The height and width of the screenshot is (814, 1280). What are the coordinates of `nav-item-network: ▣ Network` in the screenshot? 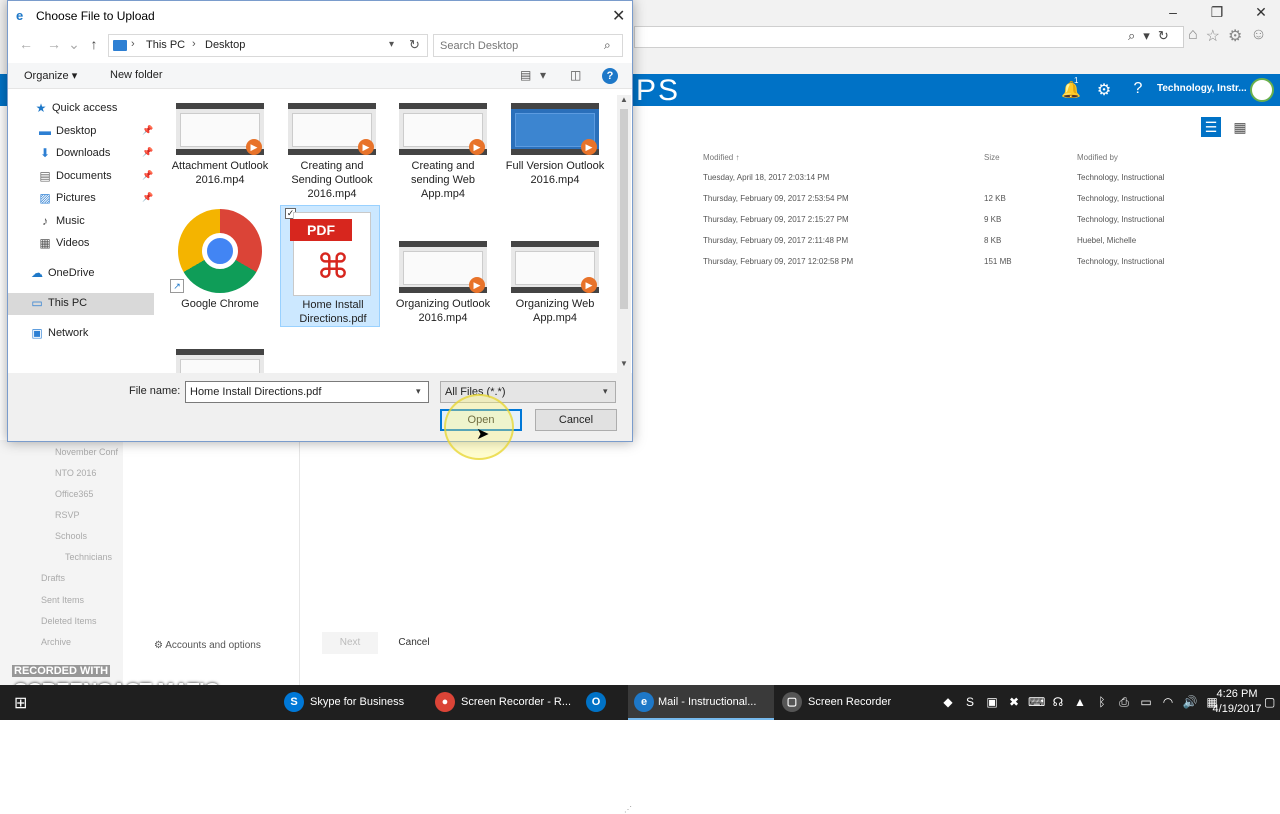 It's located at (81, 334).